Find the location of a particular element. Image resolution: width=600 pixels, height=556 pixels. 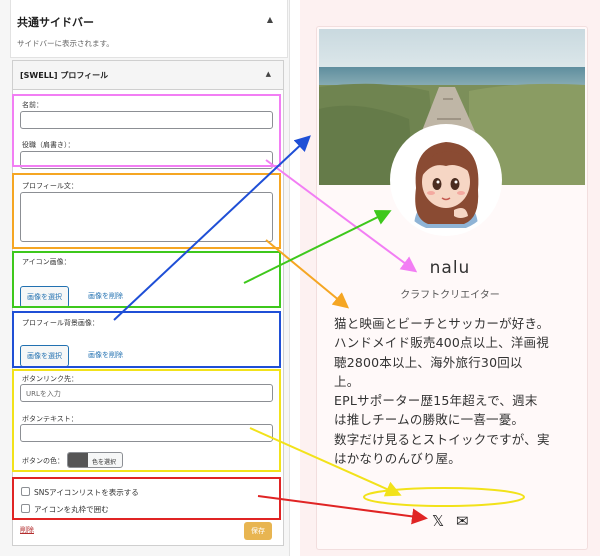

delete-widget-link: 削除 is located at coordinates (27, 530).